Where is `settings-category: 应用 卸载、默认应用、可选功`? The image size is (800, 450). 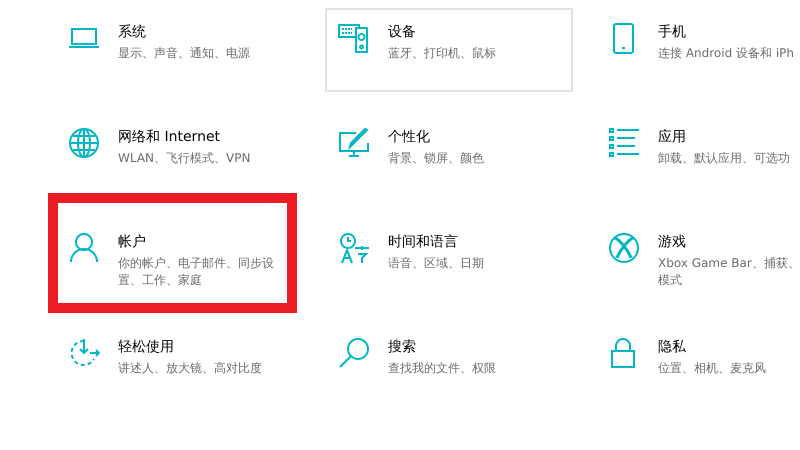
settings-category: 应用 卸载、默认应用、可选功 is located at coordinates (697, 155).